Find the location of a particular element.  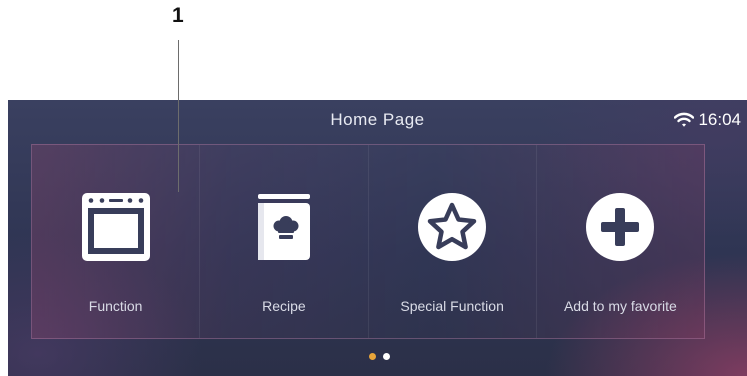

clock: 16:04 is located at coordinates (719, 119).